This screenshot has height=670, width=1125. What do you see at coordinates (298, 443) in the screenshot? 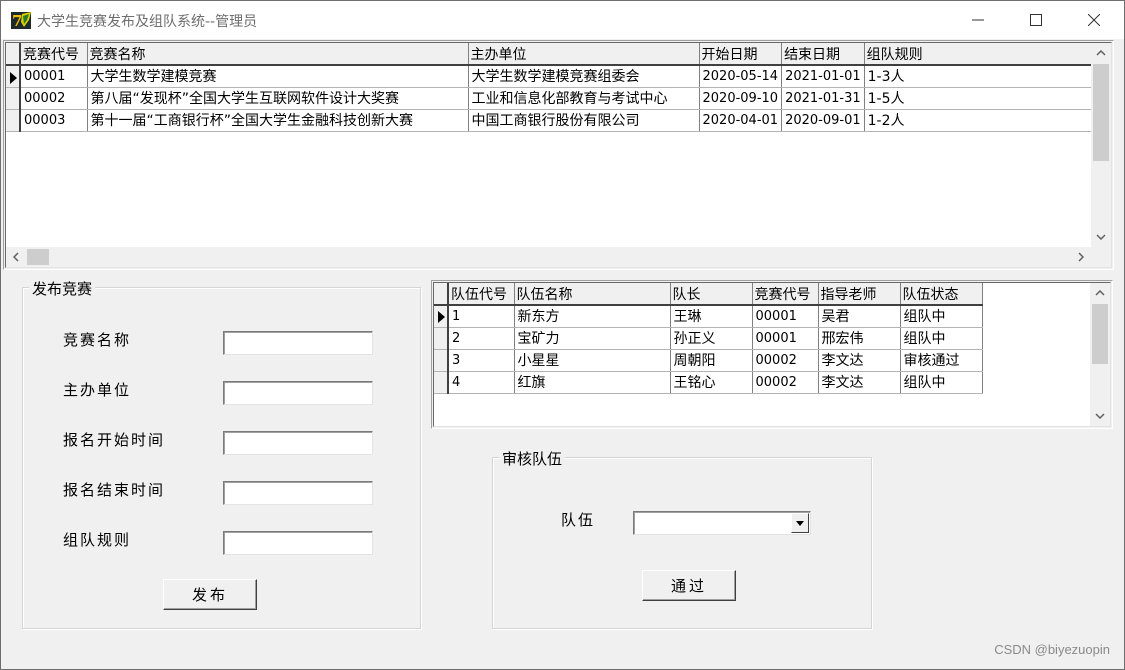
I see `registration-start-input` at bounding box center [298, 443].